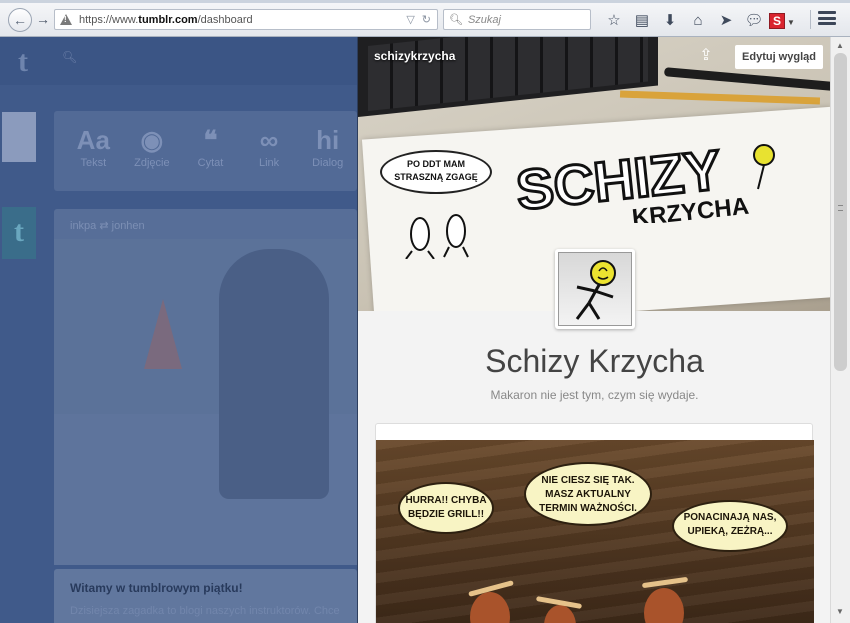 This screenshot has height=623, width=850. Describe the element at coordinates (777, 20) in the screenshot. I see `s-icon: S` at that location.